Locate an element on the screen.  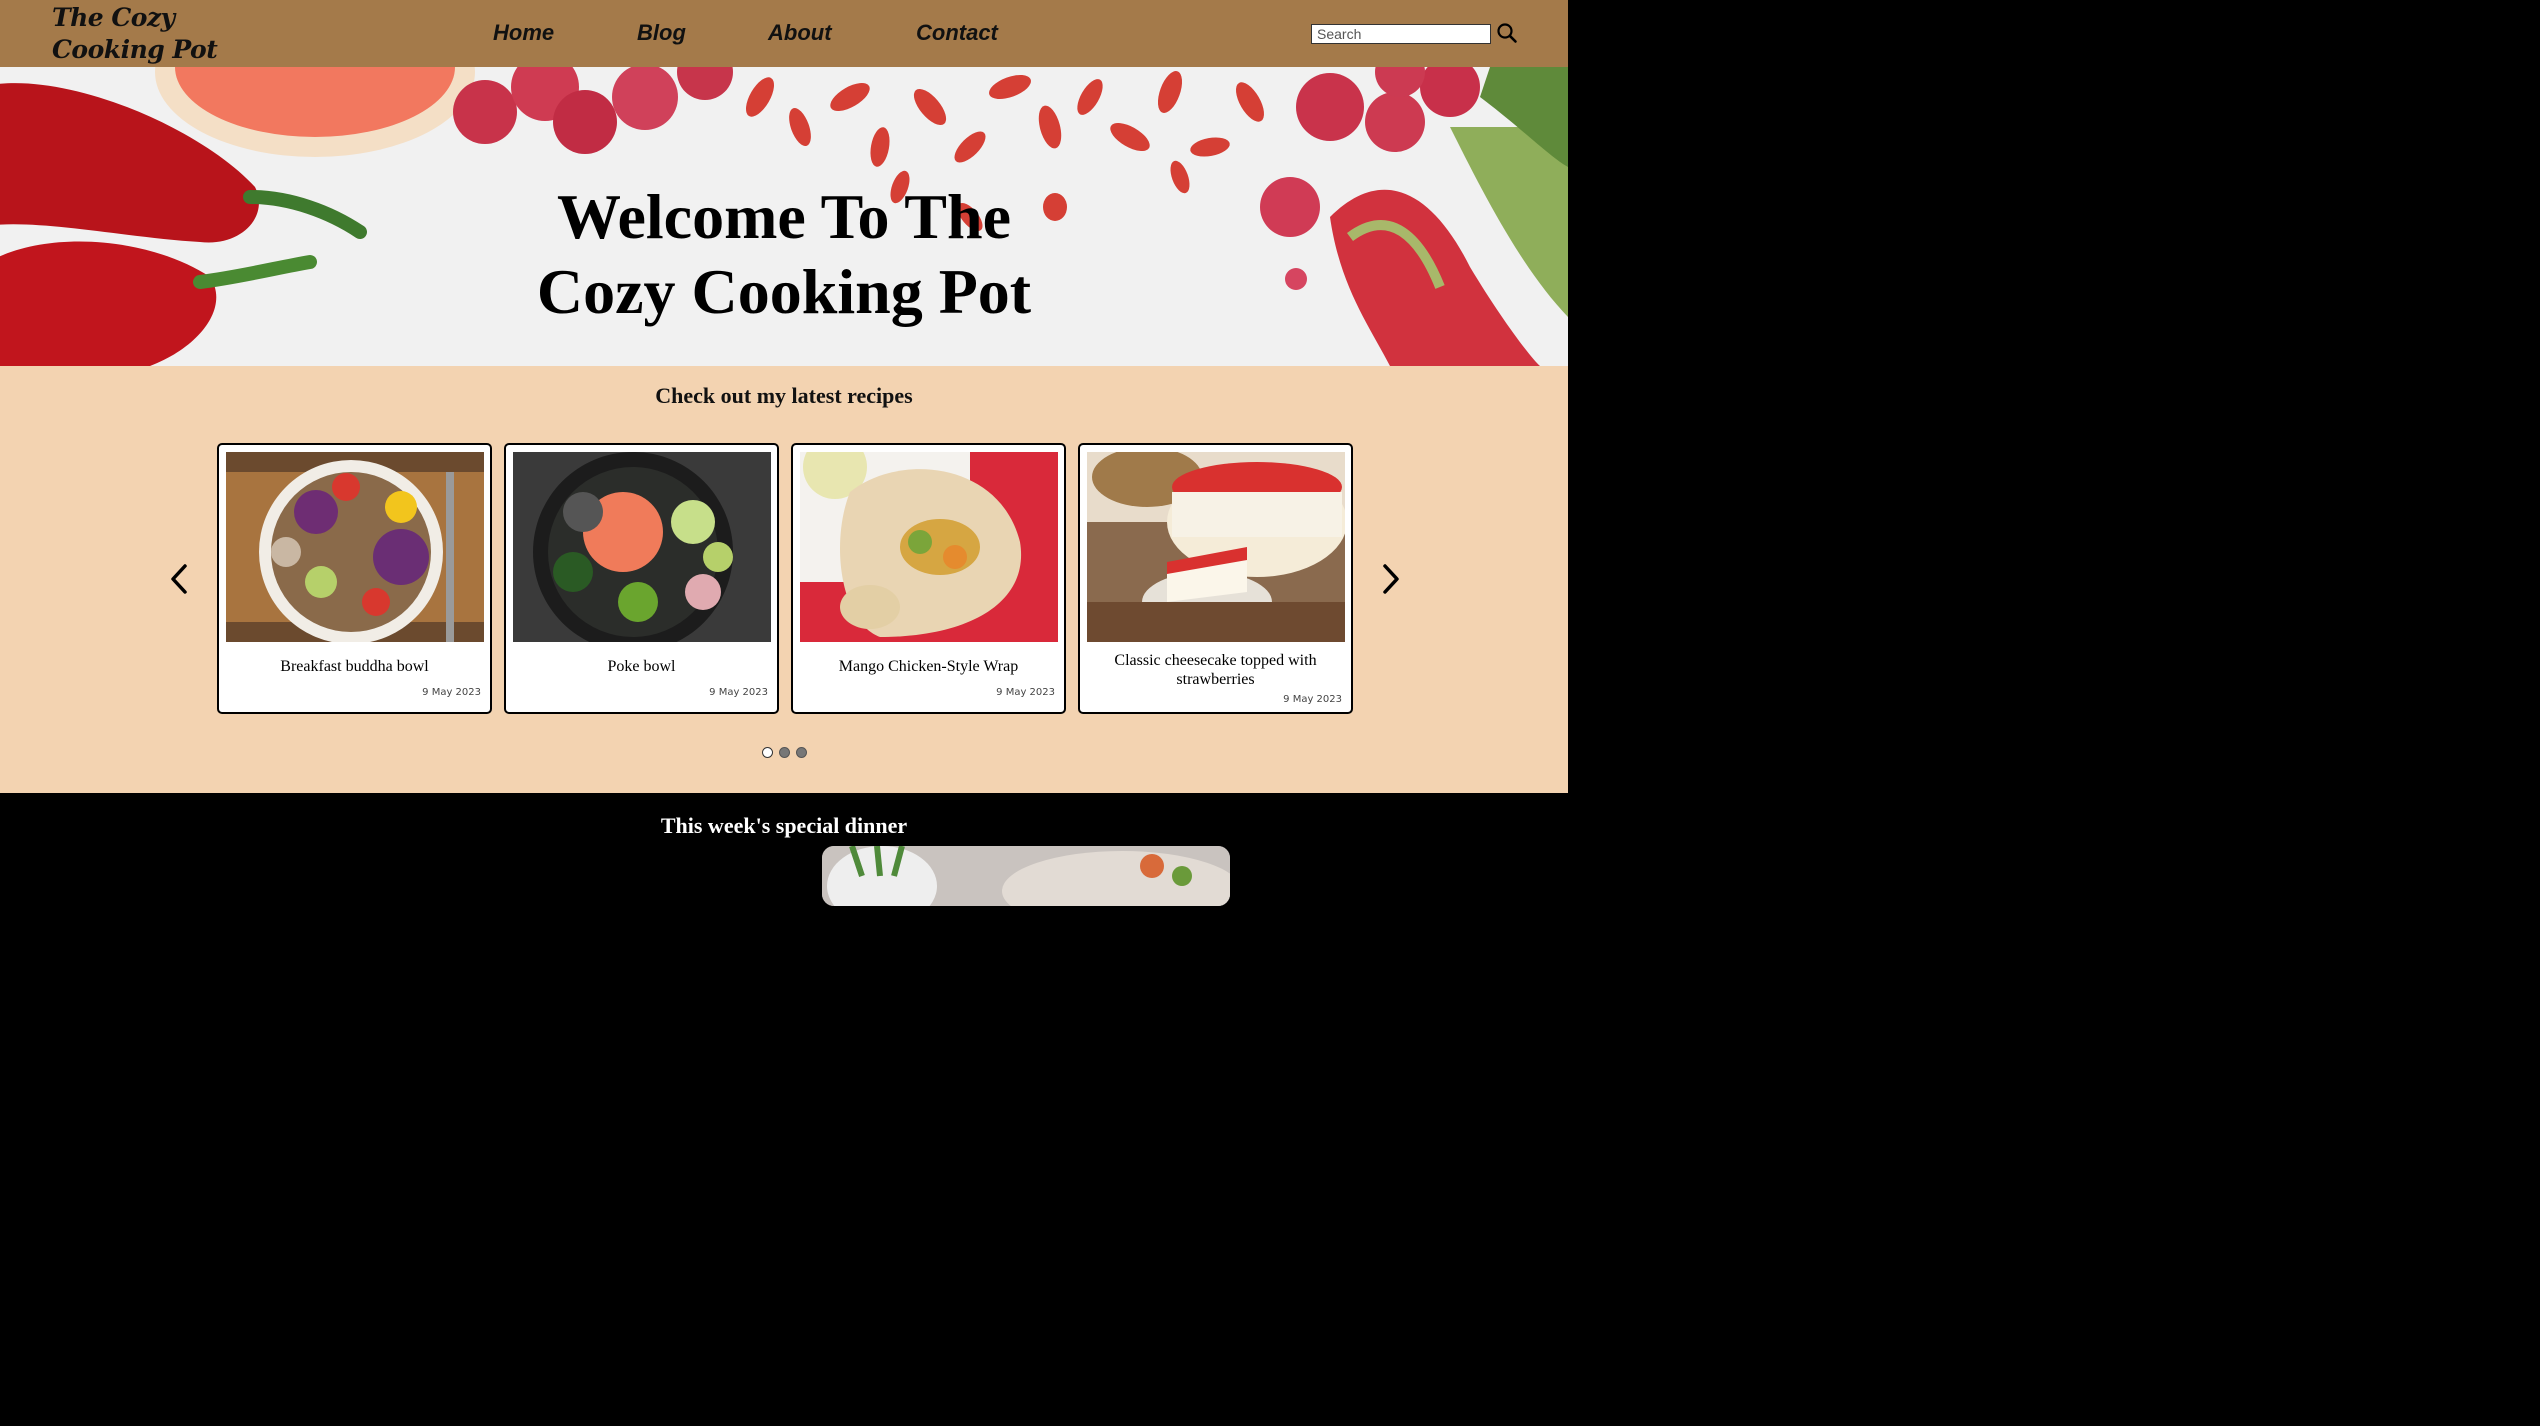
nav-link-about: About is located at coordinates (800, 33).